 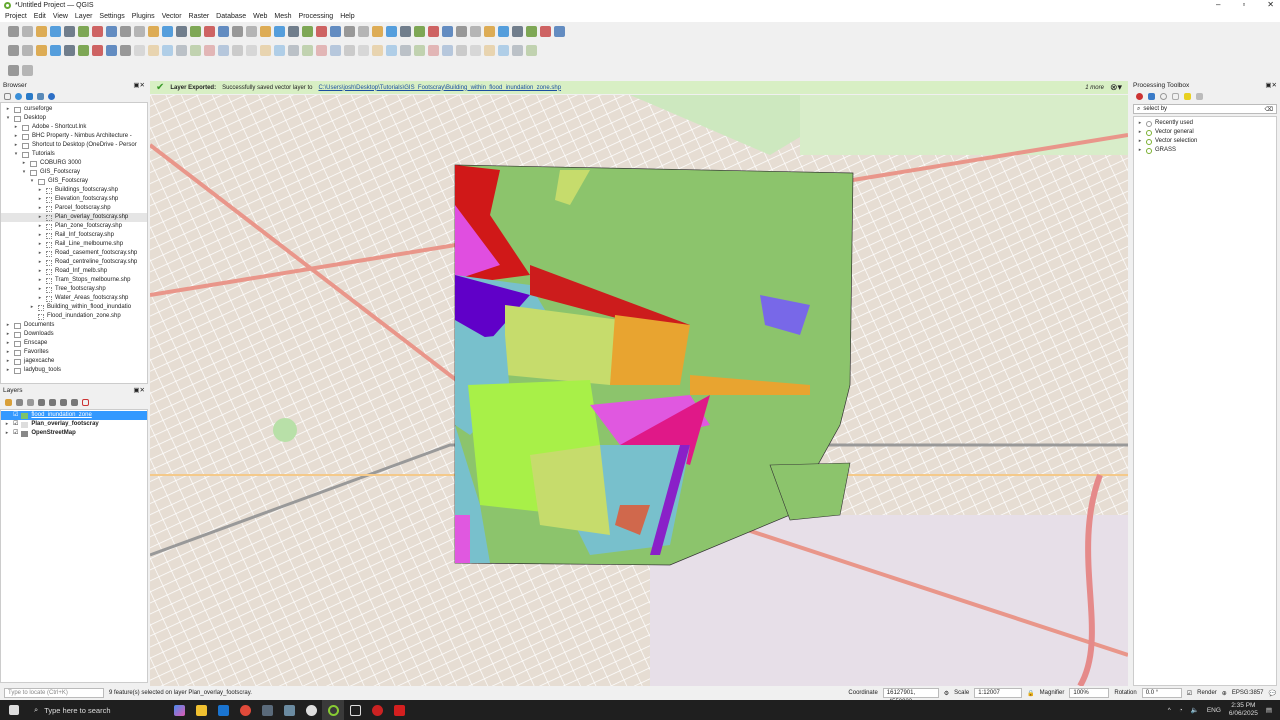 I want to click on layer-visibility-checkbox: ☑, so click(x=15, y=424).